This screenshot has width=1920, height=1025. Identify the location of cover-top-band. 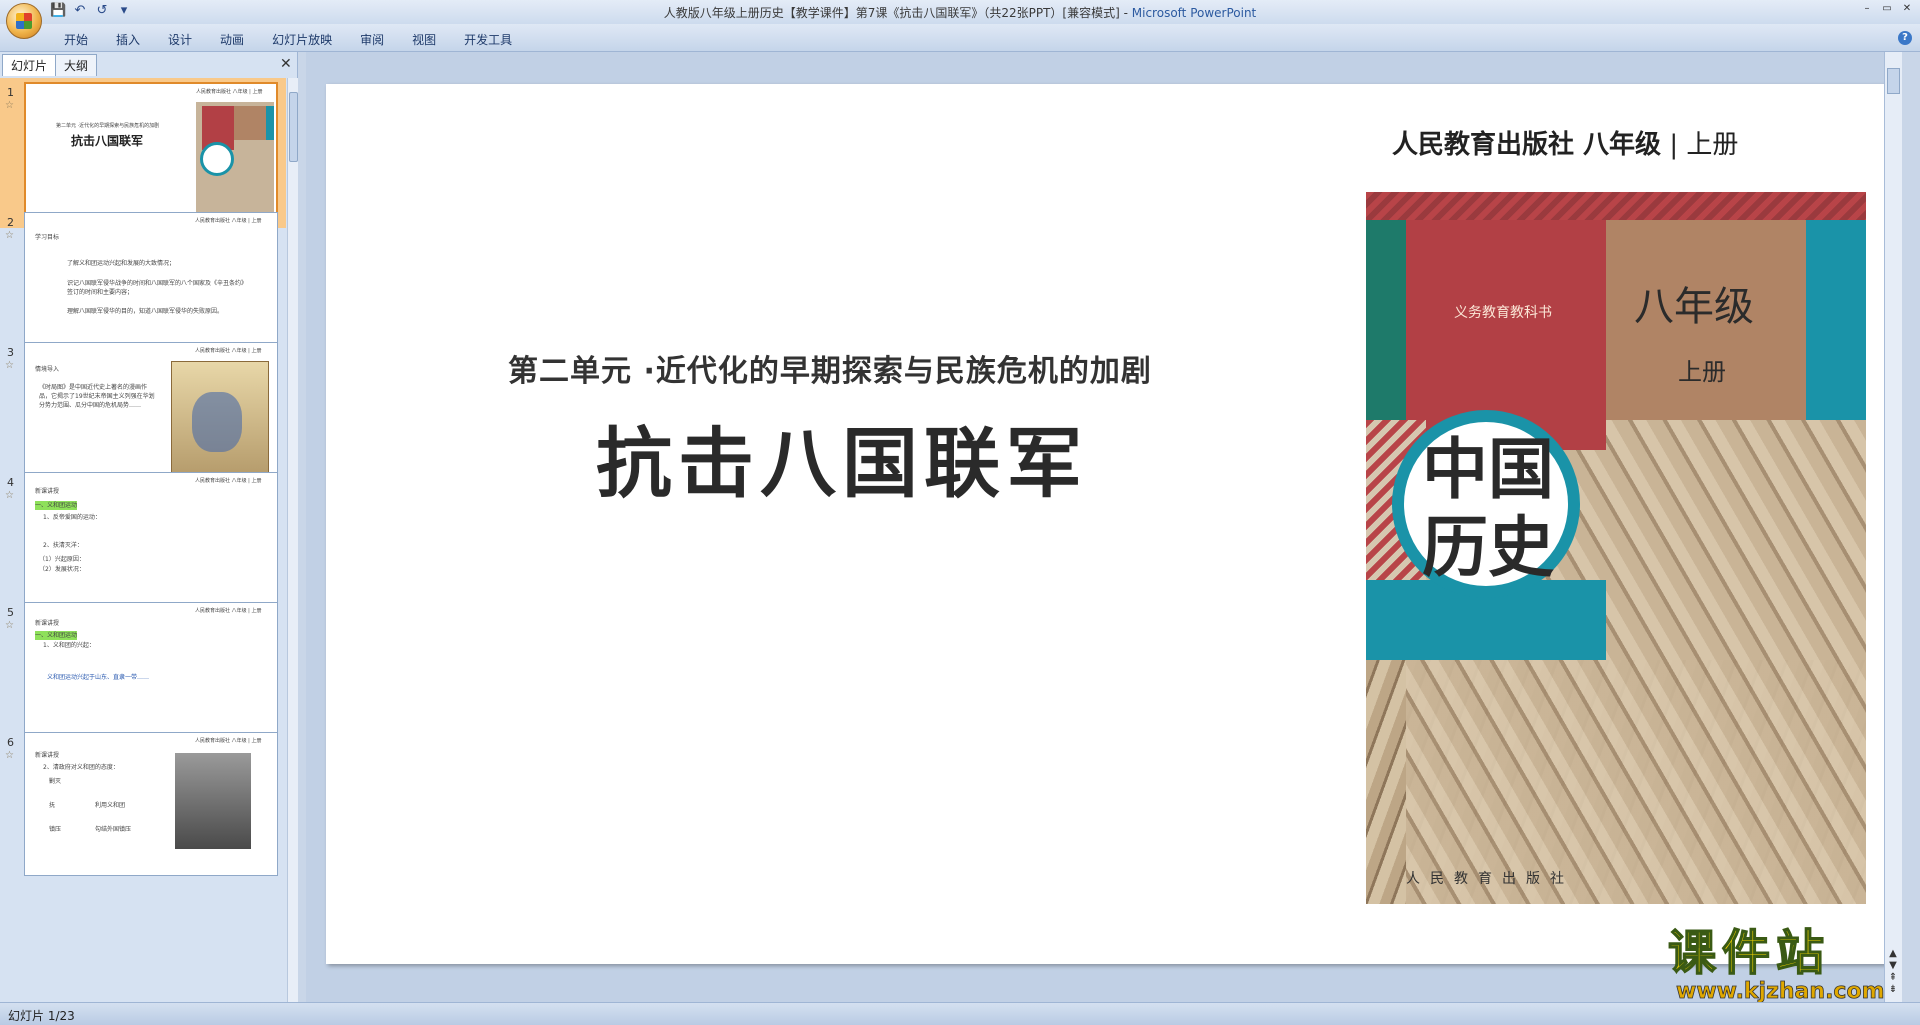
(1616, 206).